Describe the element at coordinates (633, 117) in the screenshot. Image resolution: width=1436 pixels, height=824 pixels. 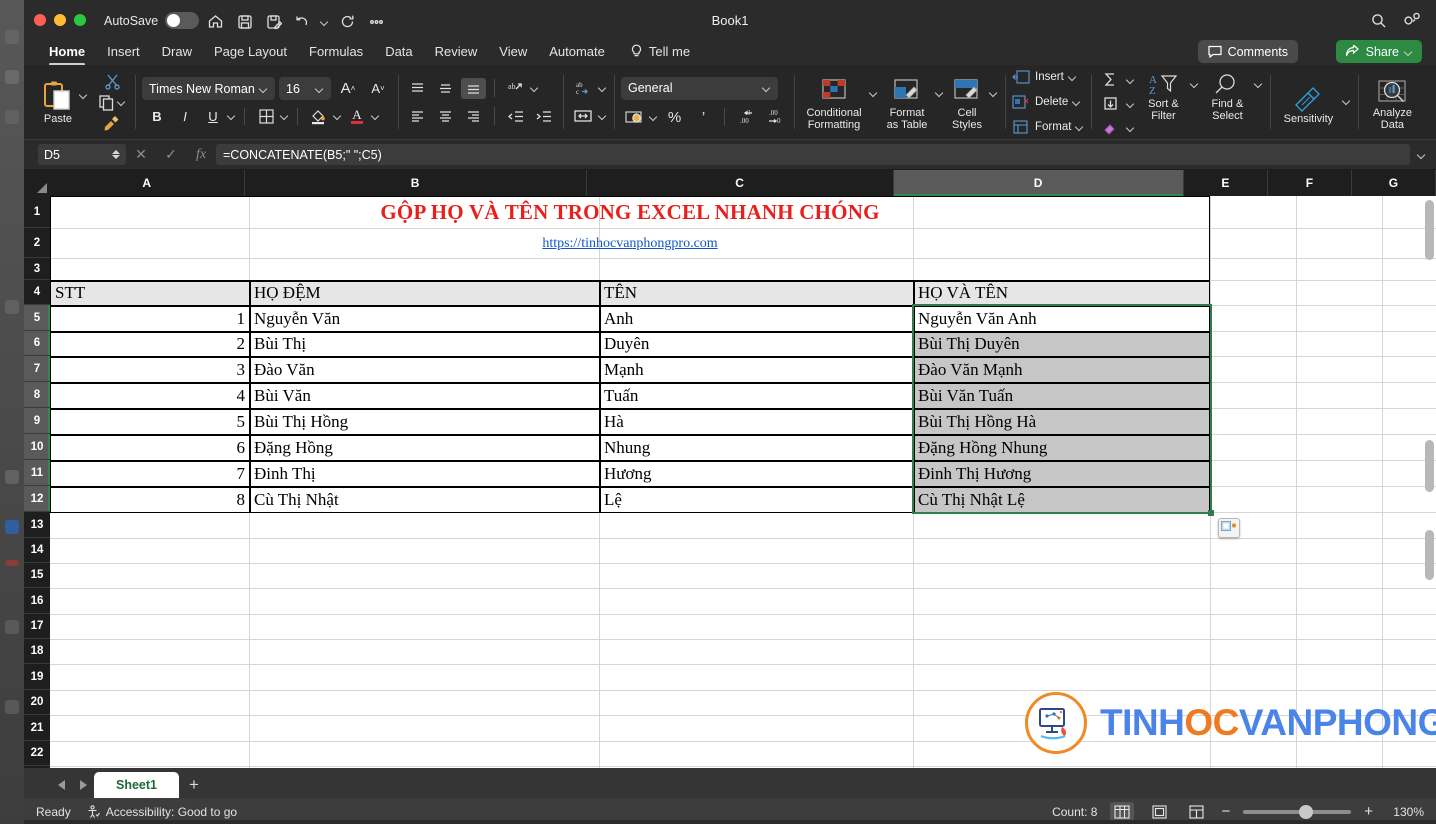
I see `accounting-format-icon` at that location.